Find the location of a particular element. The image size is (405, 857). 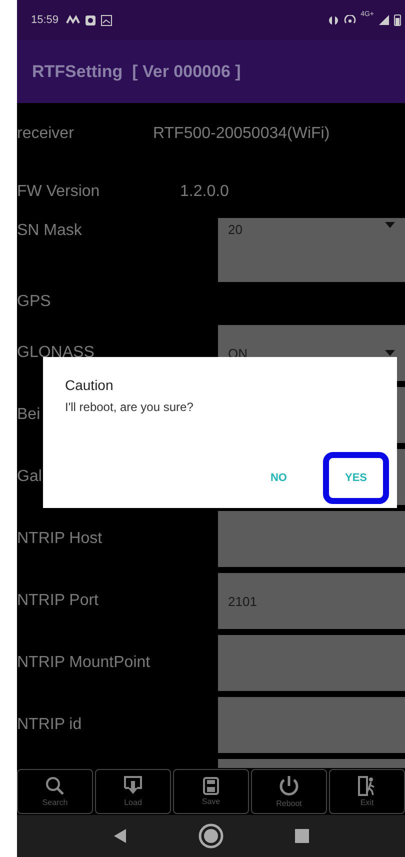

power-icon is located at coordinates (289, 786).